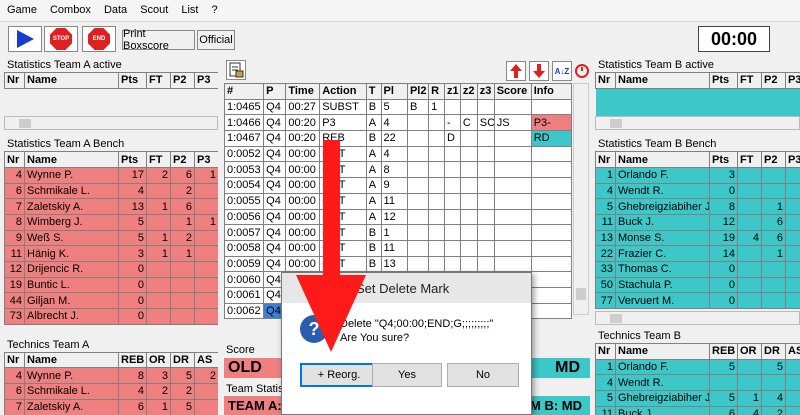  Describe the element at coordinates (485, 91) in the screenshot. I see `col-header: z3` at that location.